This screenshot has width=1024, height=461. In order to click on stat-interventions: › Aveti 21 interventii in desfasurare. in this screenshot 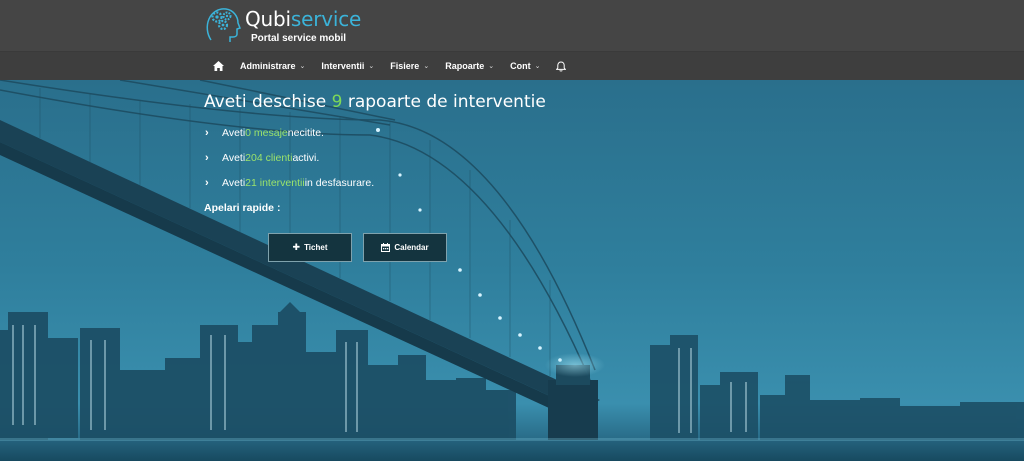, I will do `click(290, 183)`.